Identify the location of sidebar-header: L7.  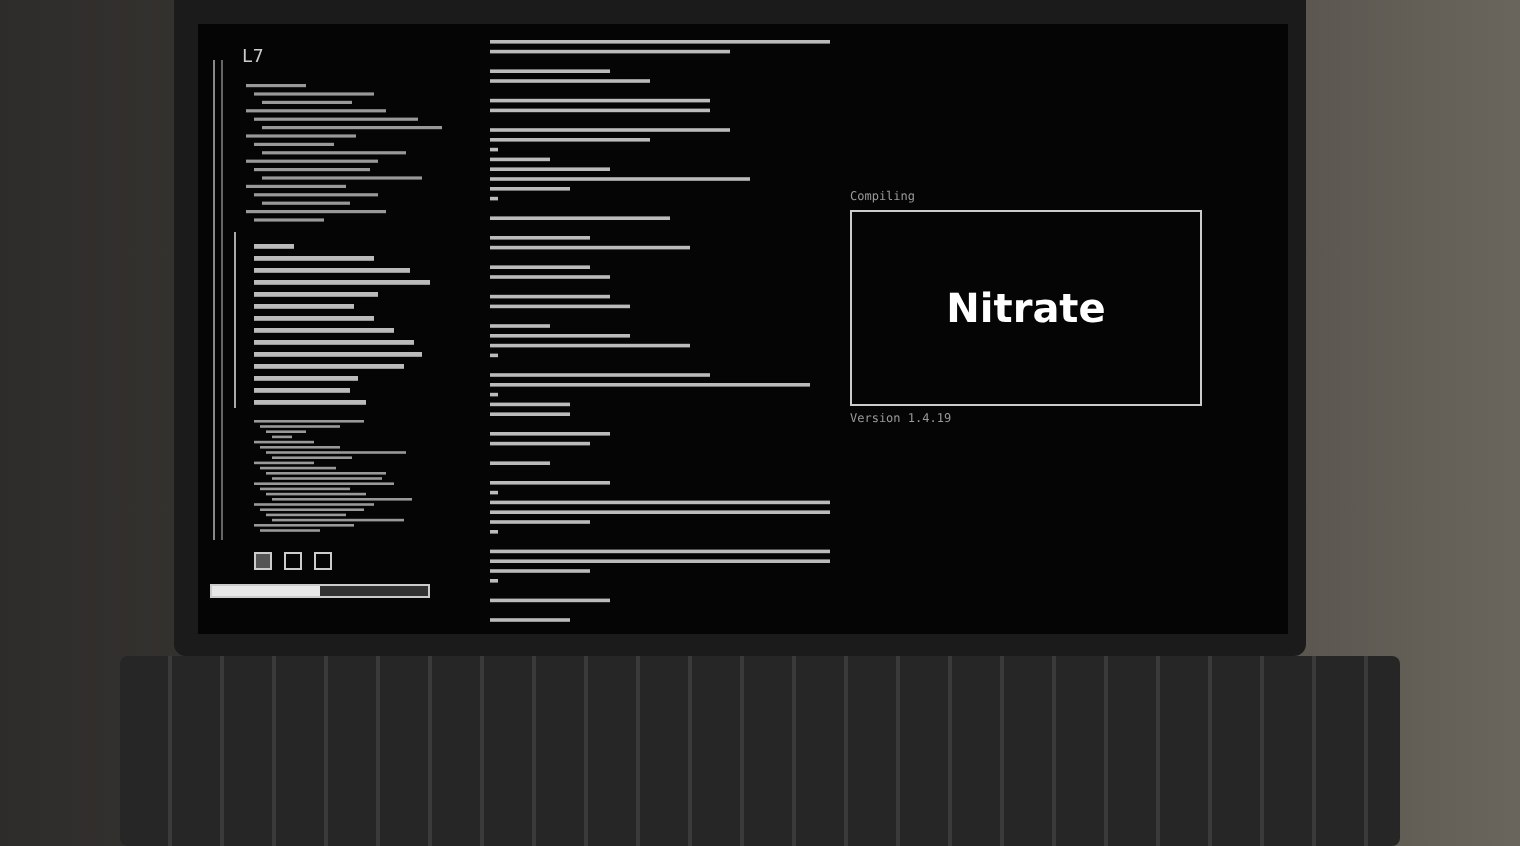
(253, 58).